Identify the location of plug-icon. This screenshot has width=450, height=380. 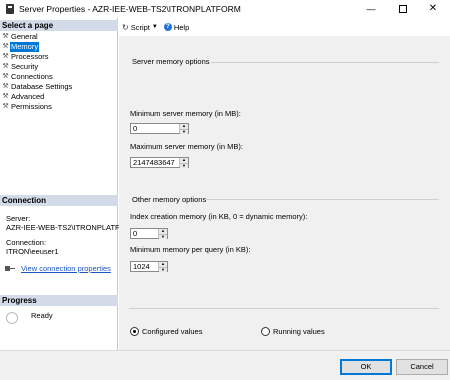
(10, 268).